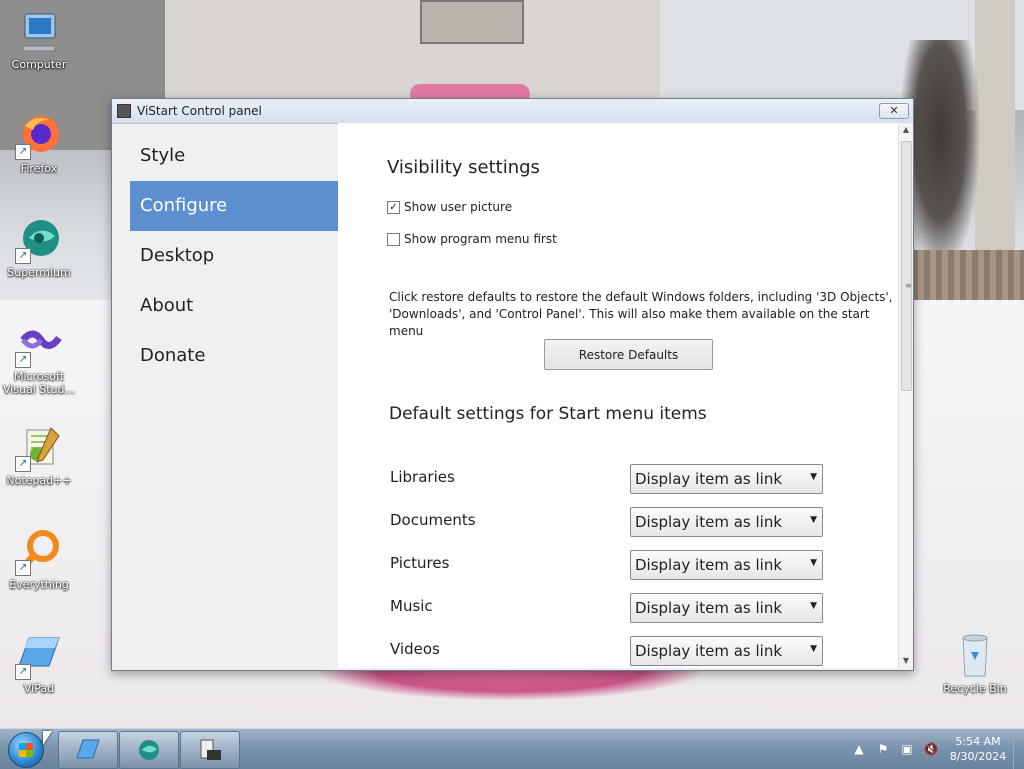 Image resolution: width=1024 pixels, height=769 pixels. Describe the element at coordinates (609, 479) in the screenshot. I see `start-item-row-libraries: Libraries Display item as link ▼` at that location.